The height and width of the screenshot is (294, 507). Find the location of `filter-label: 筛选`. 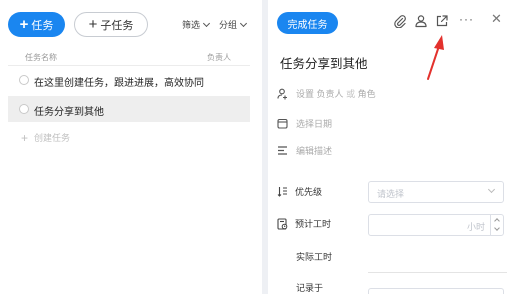

filter-label: 筛选 is located at coordinates (191, 25).